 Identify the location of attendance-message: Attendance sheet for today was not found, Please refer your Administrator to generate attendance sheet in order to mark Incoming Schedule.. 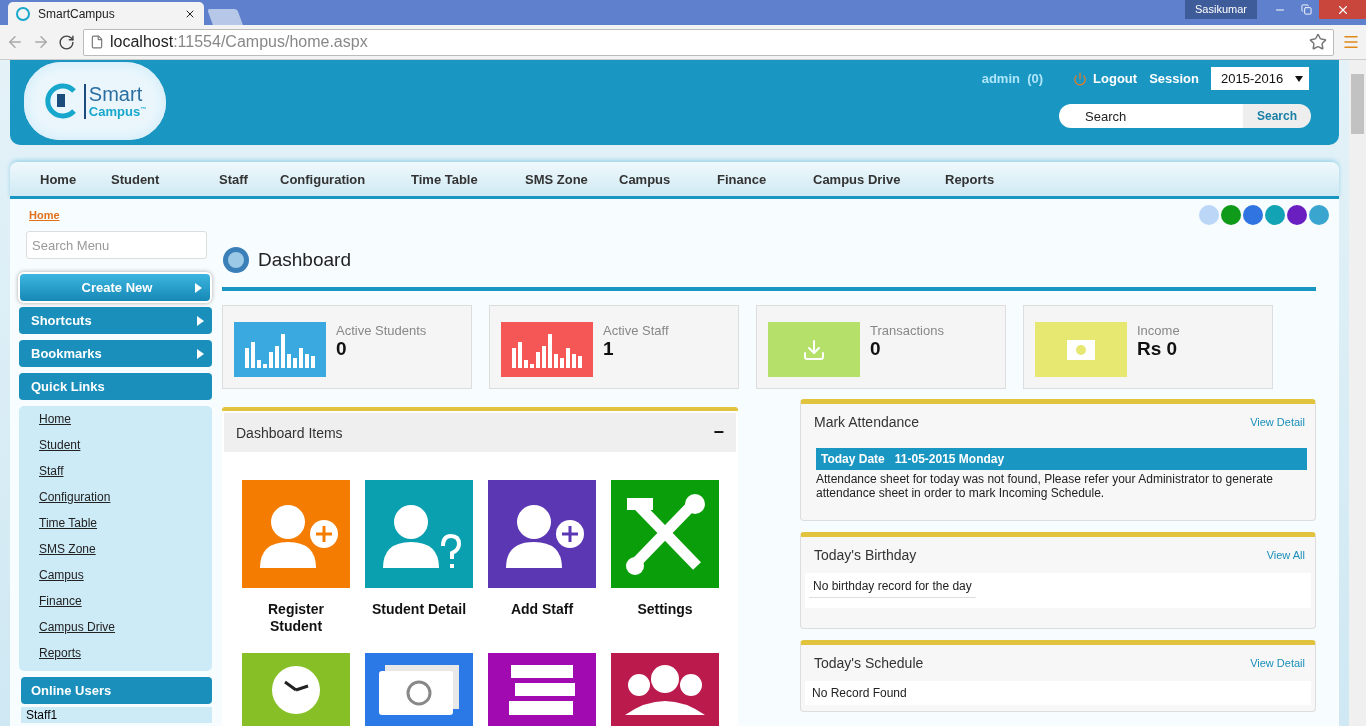
(1045, 486).